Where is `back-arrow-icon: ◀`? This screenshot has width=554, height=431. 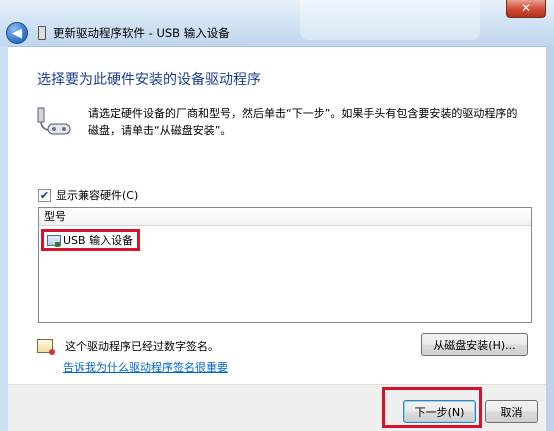 back-arrow-icon: ◀ is located at coordinates (17, 33).